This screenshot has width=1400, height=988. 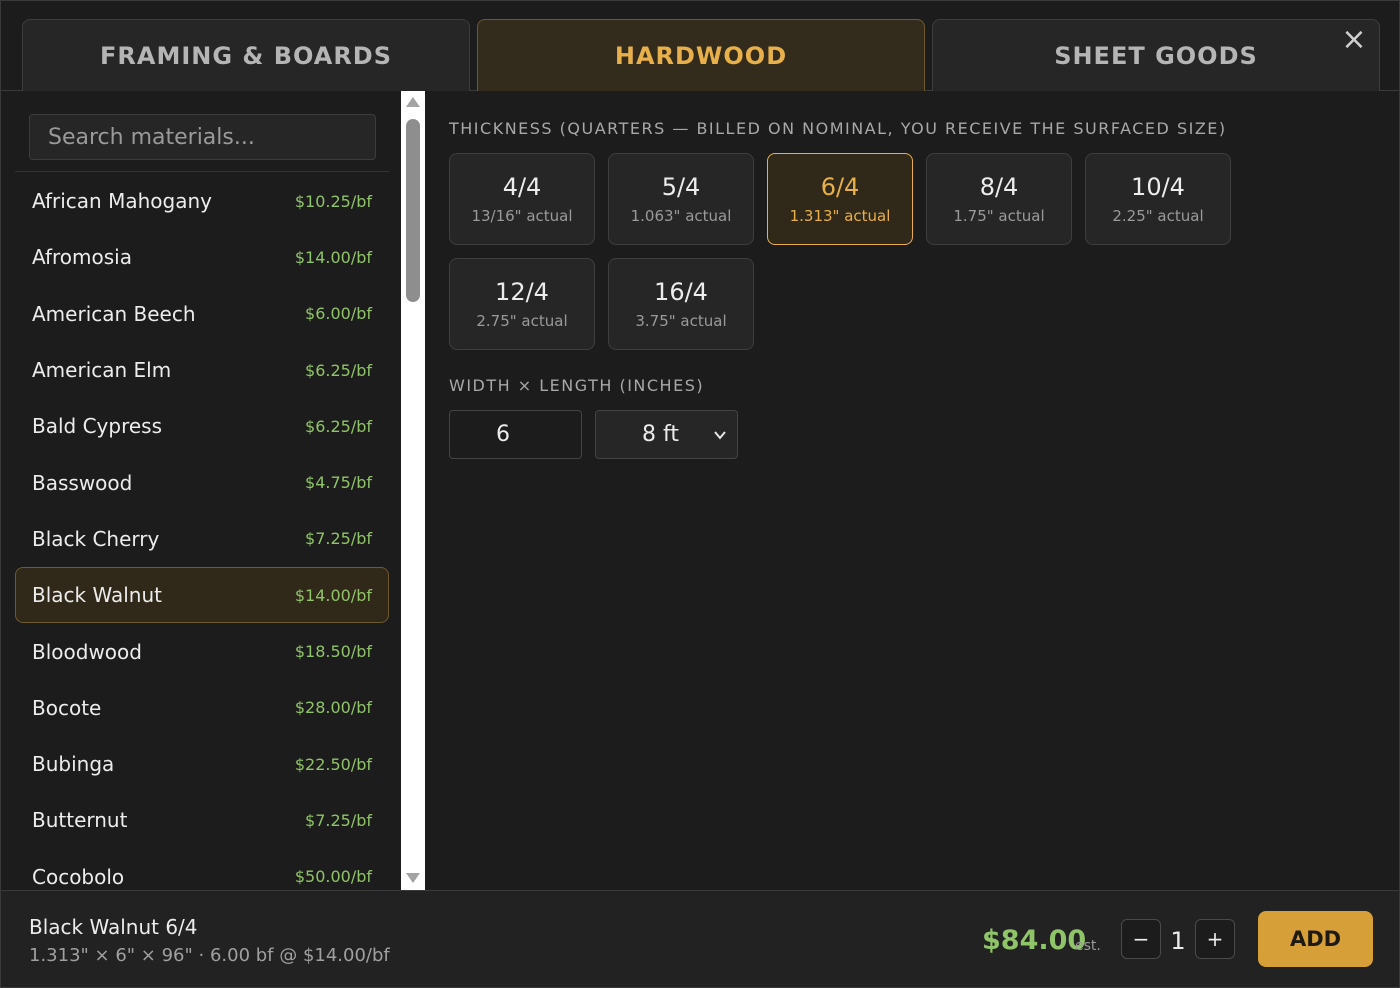 What do you see at coordinates (1354, 40) in the screenshot?
I see `close-icon: ×` at bounding box center [1354, 40].